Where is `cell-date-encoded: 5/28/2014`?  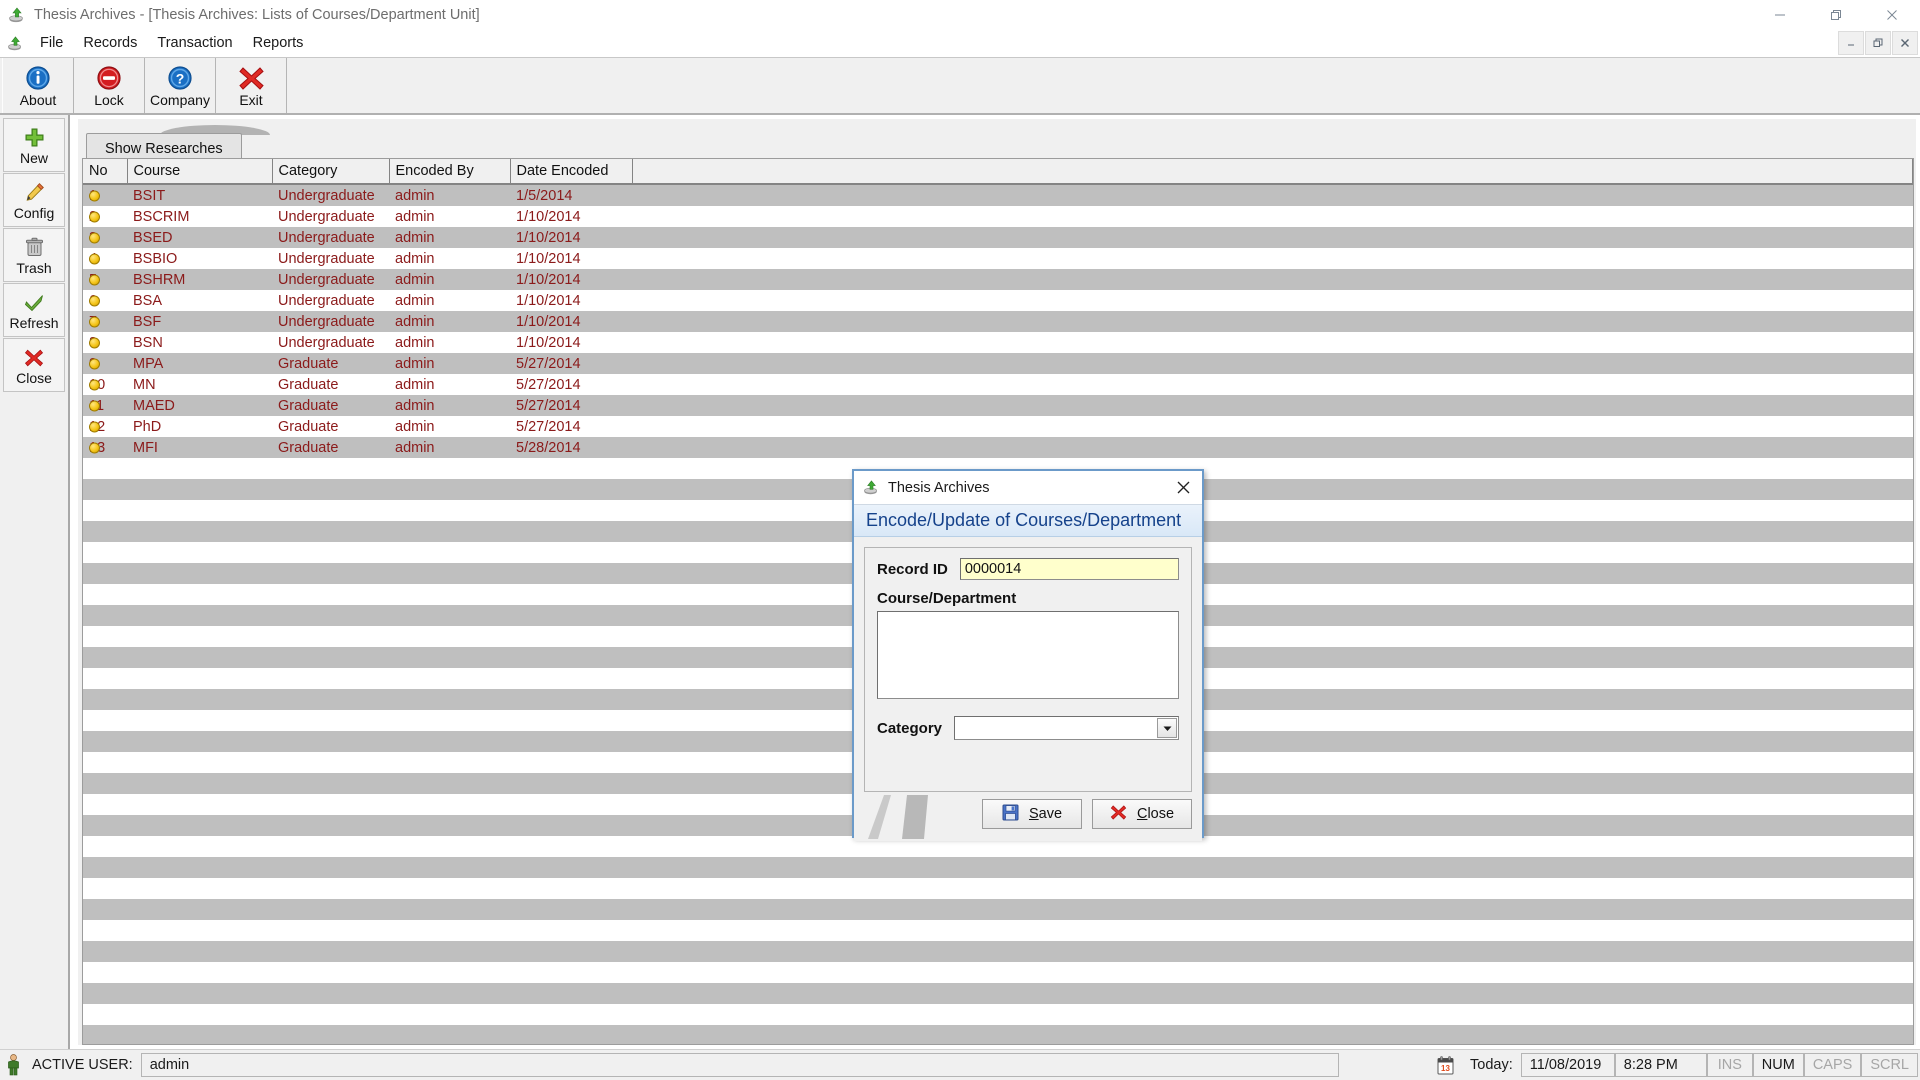
cell-date-encoded: 5/28/2014 is located at coordinates (571, 447).